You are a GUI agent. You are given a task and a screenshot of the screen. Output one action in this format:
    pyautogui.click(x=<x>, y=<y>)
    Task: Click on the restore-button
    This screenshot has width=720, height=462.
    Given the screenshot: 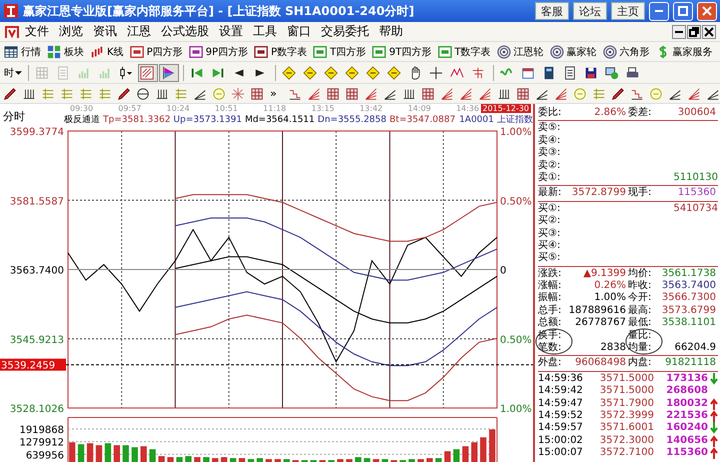 What is the action you would take?
    pyautogui.click(x=694, y=31)
    